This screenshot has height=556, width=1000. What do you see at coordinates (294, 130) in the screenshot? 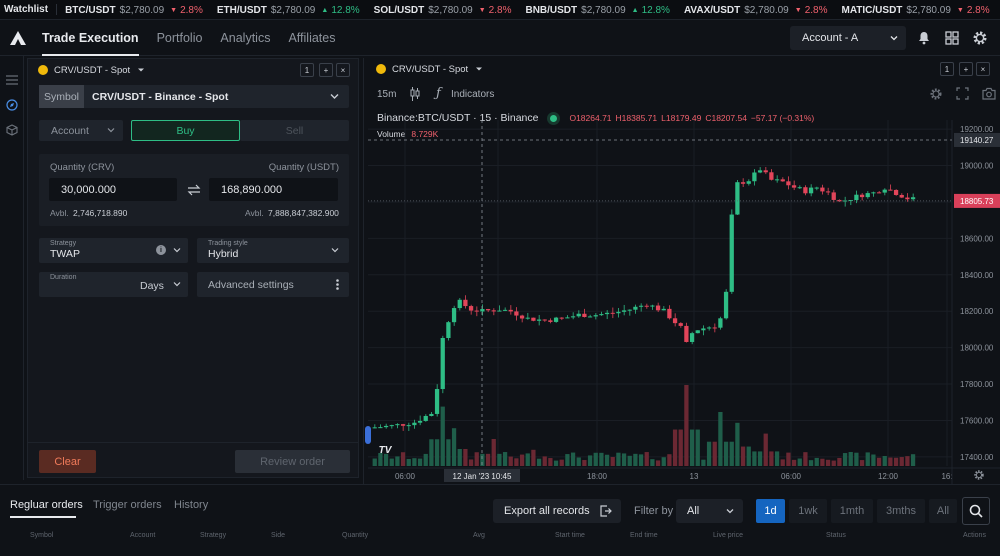
I see `sell-button: Sell` at bounding box center [294, 130].